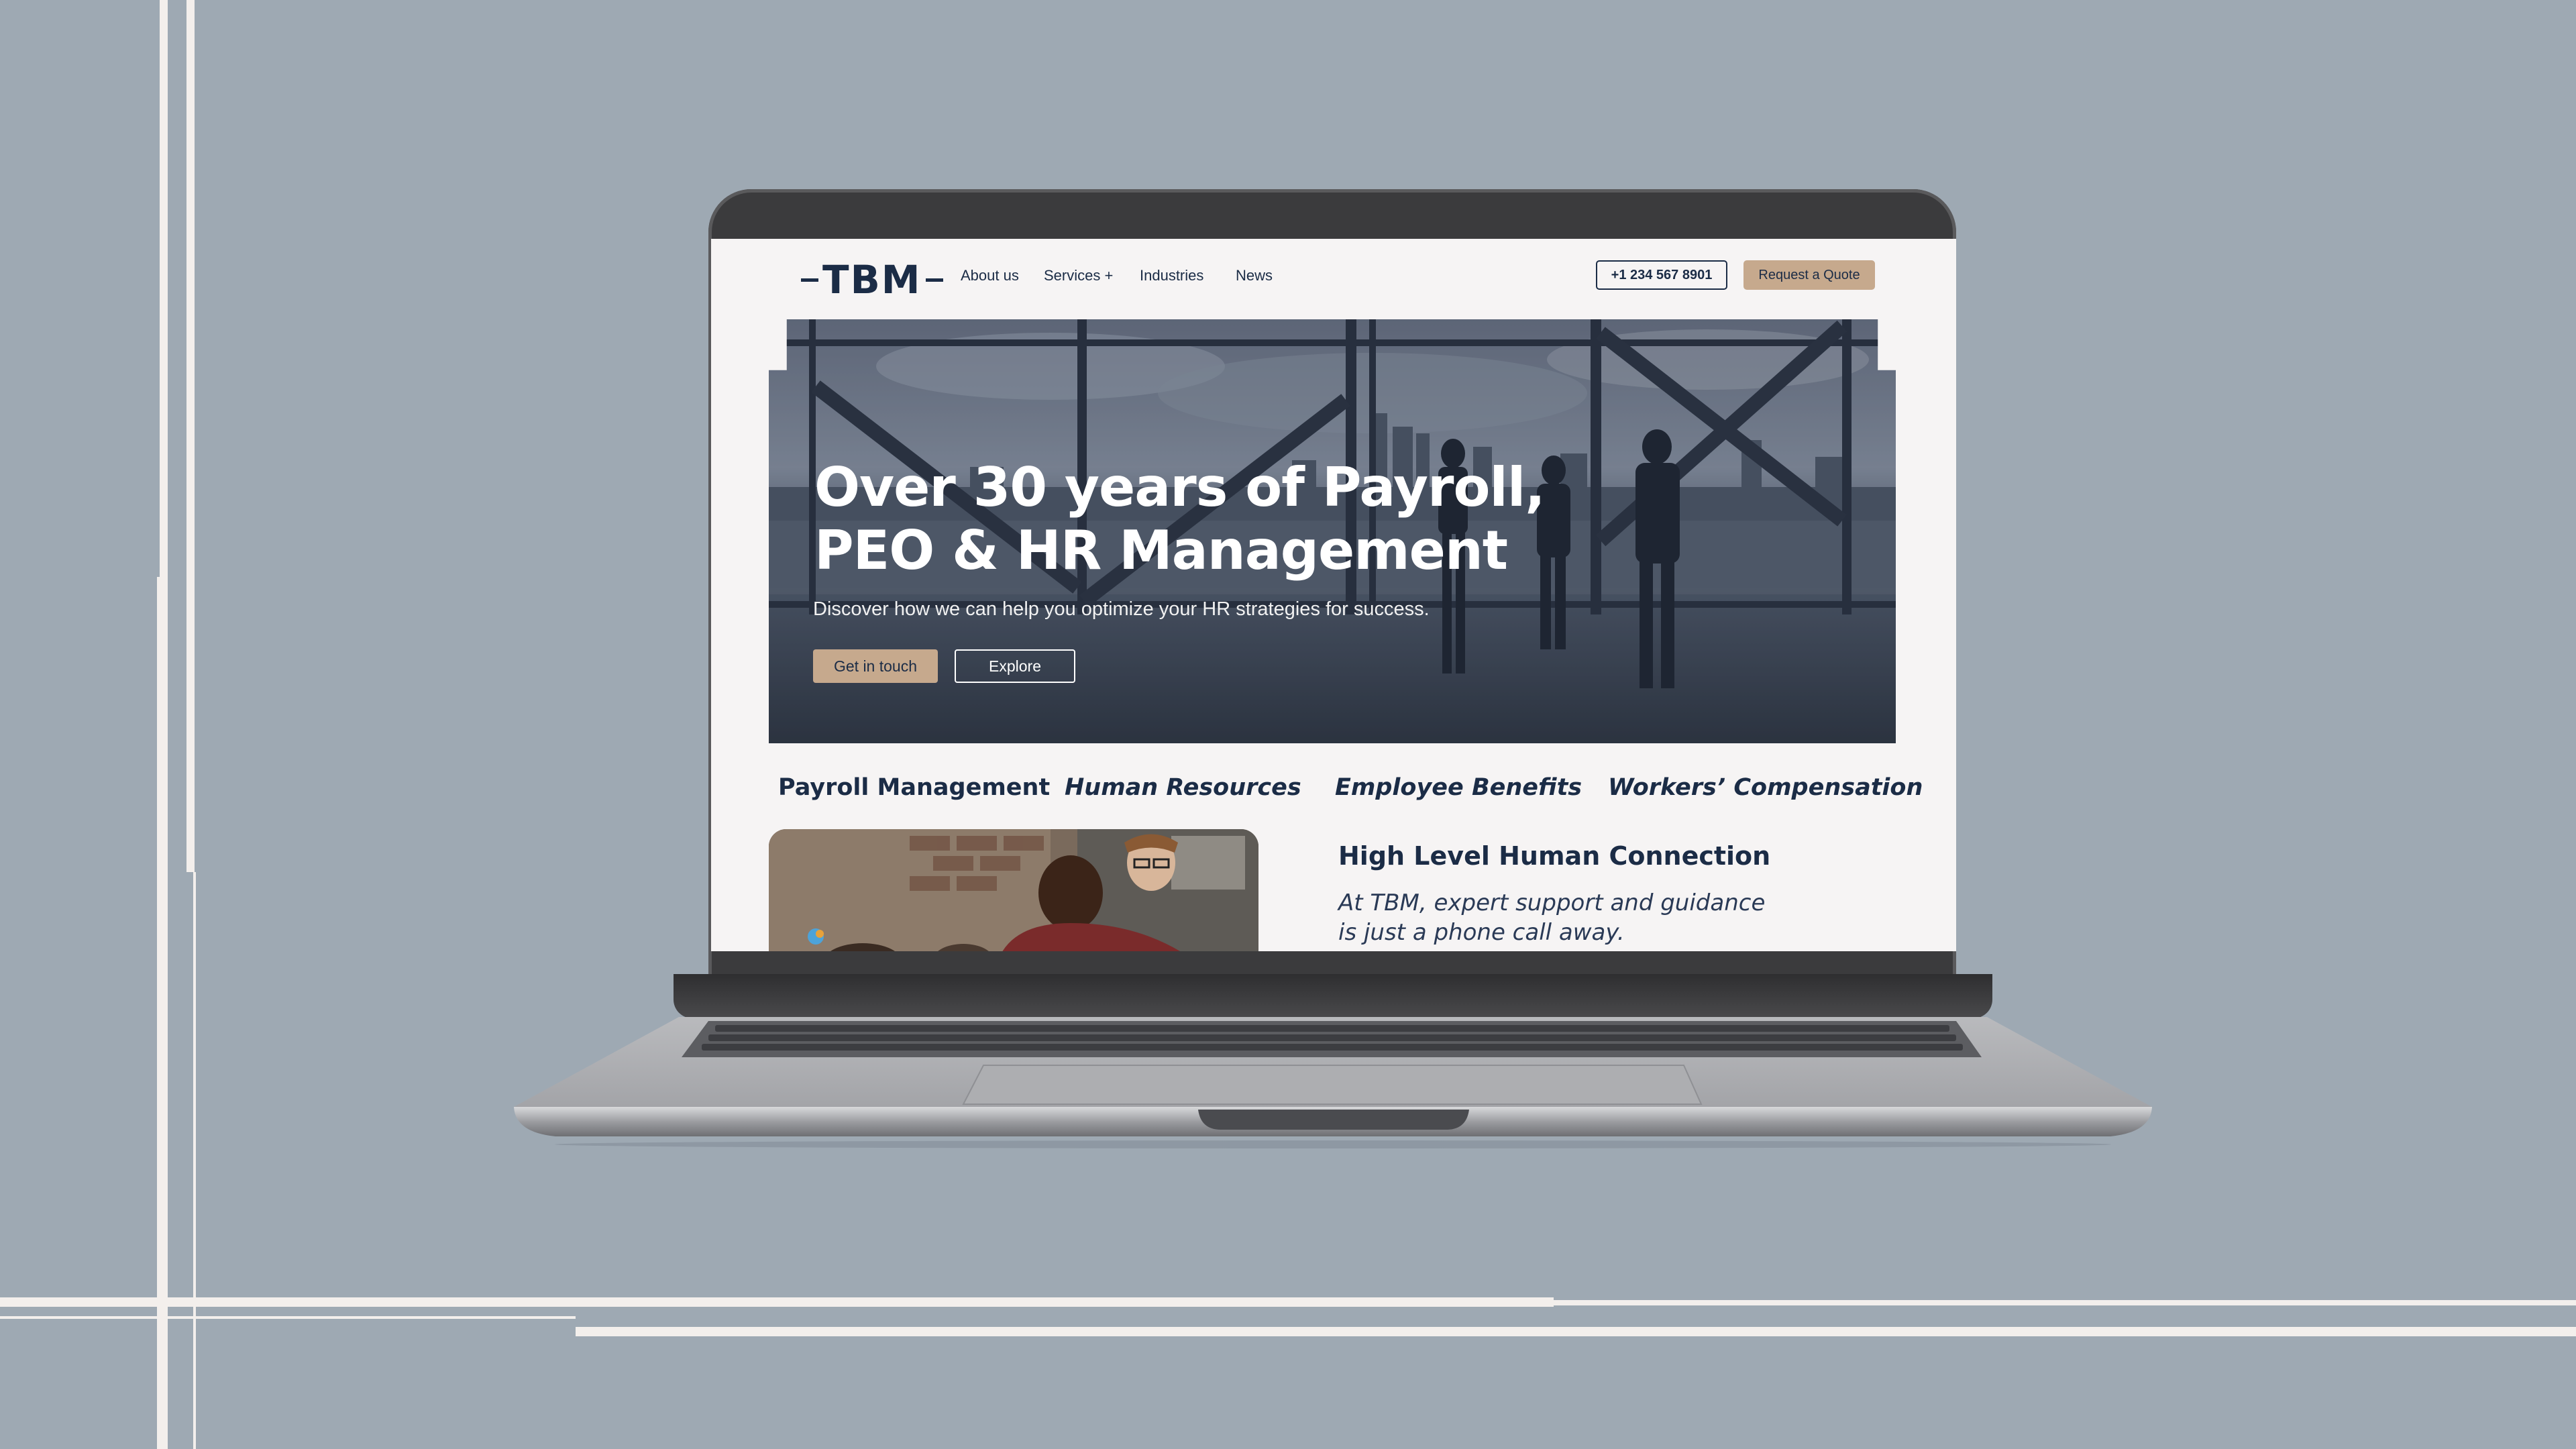 The image size is (2576, 1449). What do you see at coordinates (1161, 550) in the screenshot?
I see `hero-title-line-2: PEO & HR Management` at bounding box center [1161, 550].